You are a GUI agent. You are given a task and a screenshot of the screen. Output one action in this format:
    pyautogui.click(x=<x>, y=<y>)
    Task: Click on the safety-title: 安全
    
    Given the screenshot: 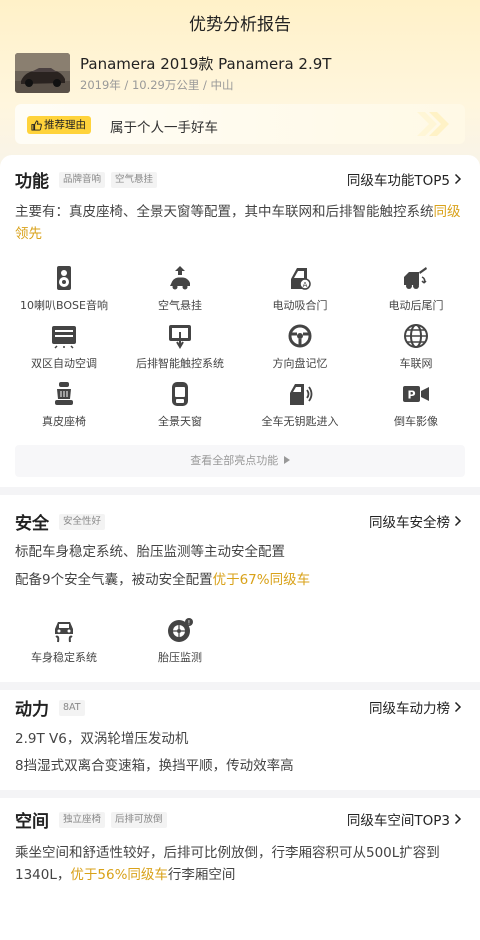 What is the action you would take?
    pyautogui.click(x=32, y=524)
    